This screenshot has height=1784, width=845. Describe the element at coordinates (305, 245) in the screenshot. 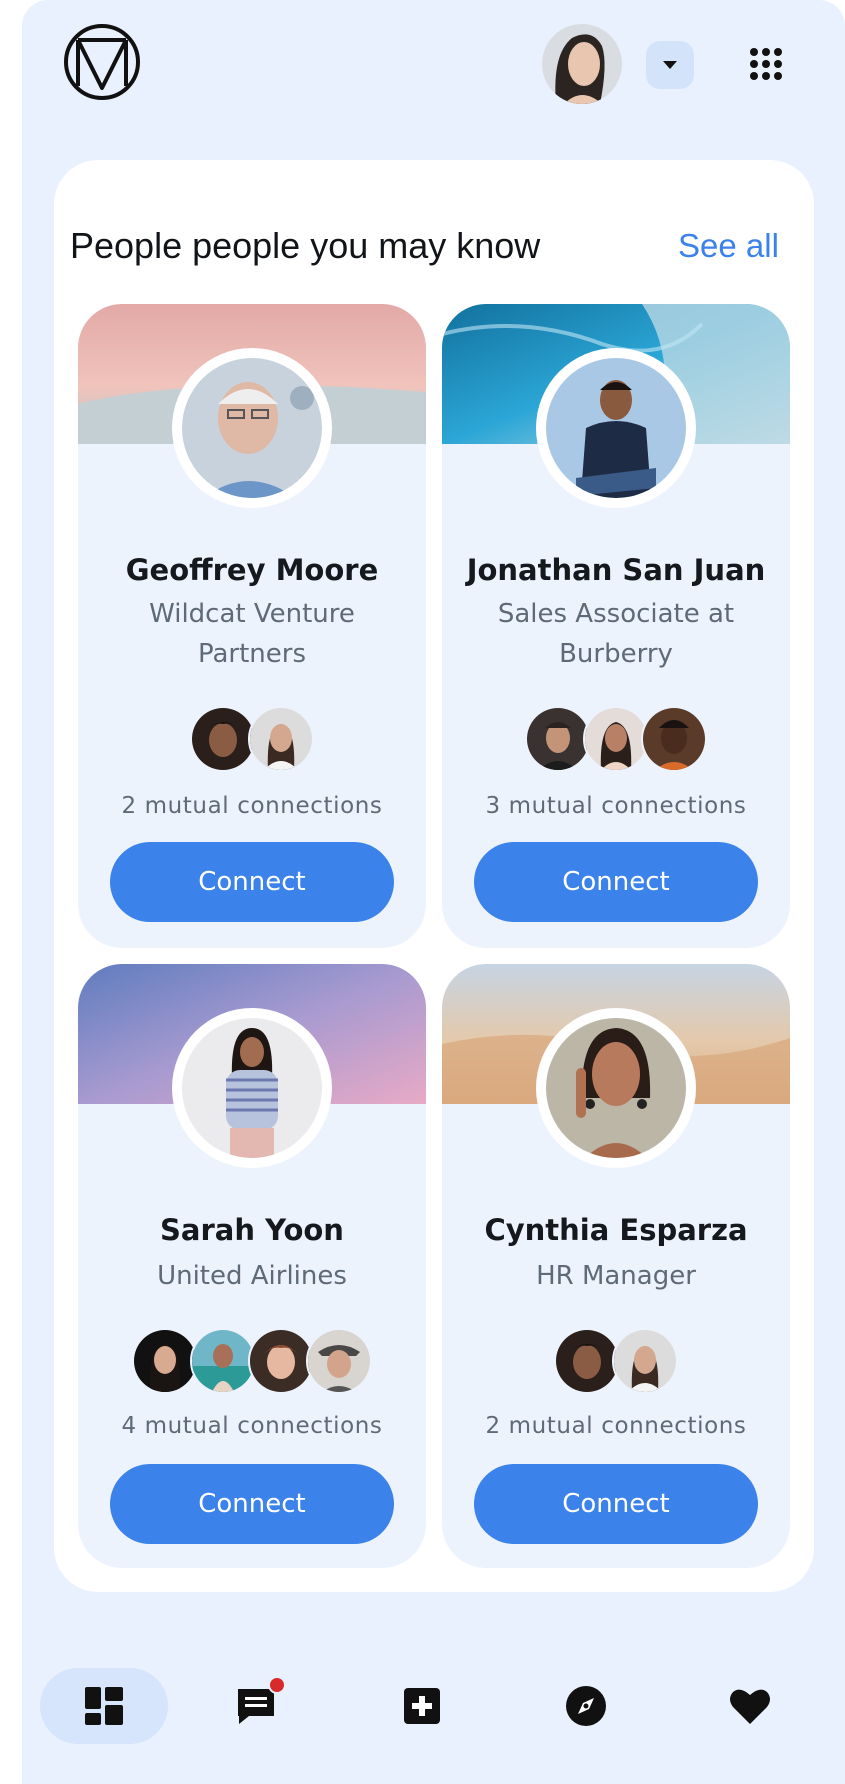

I see `section-title: People people you may know` at that location.